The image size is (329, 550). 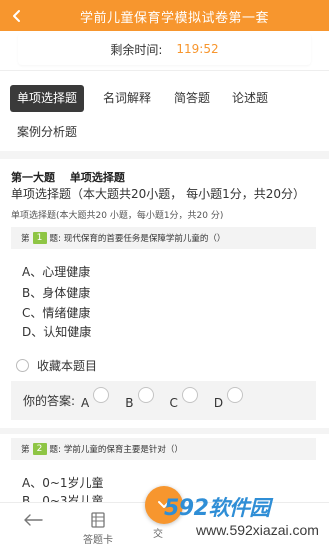 I want to click on section-separator, so click(x=164, y=155).